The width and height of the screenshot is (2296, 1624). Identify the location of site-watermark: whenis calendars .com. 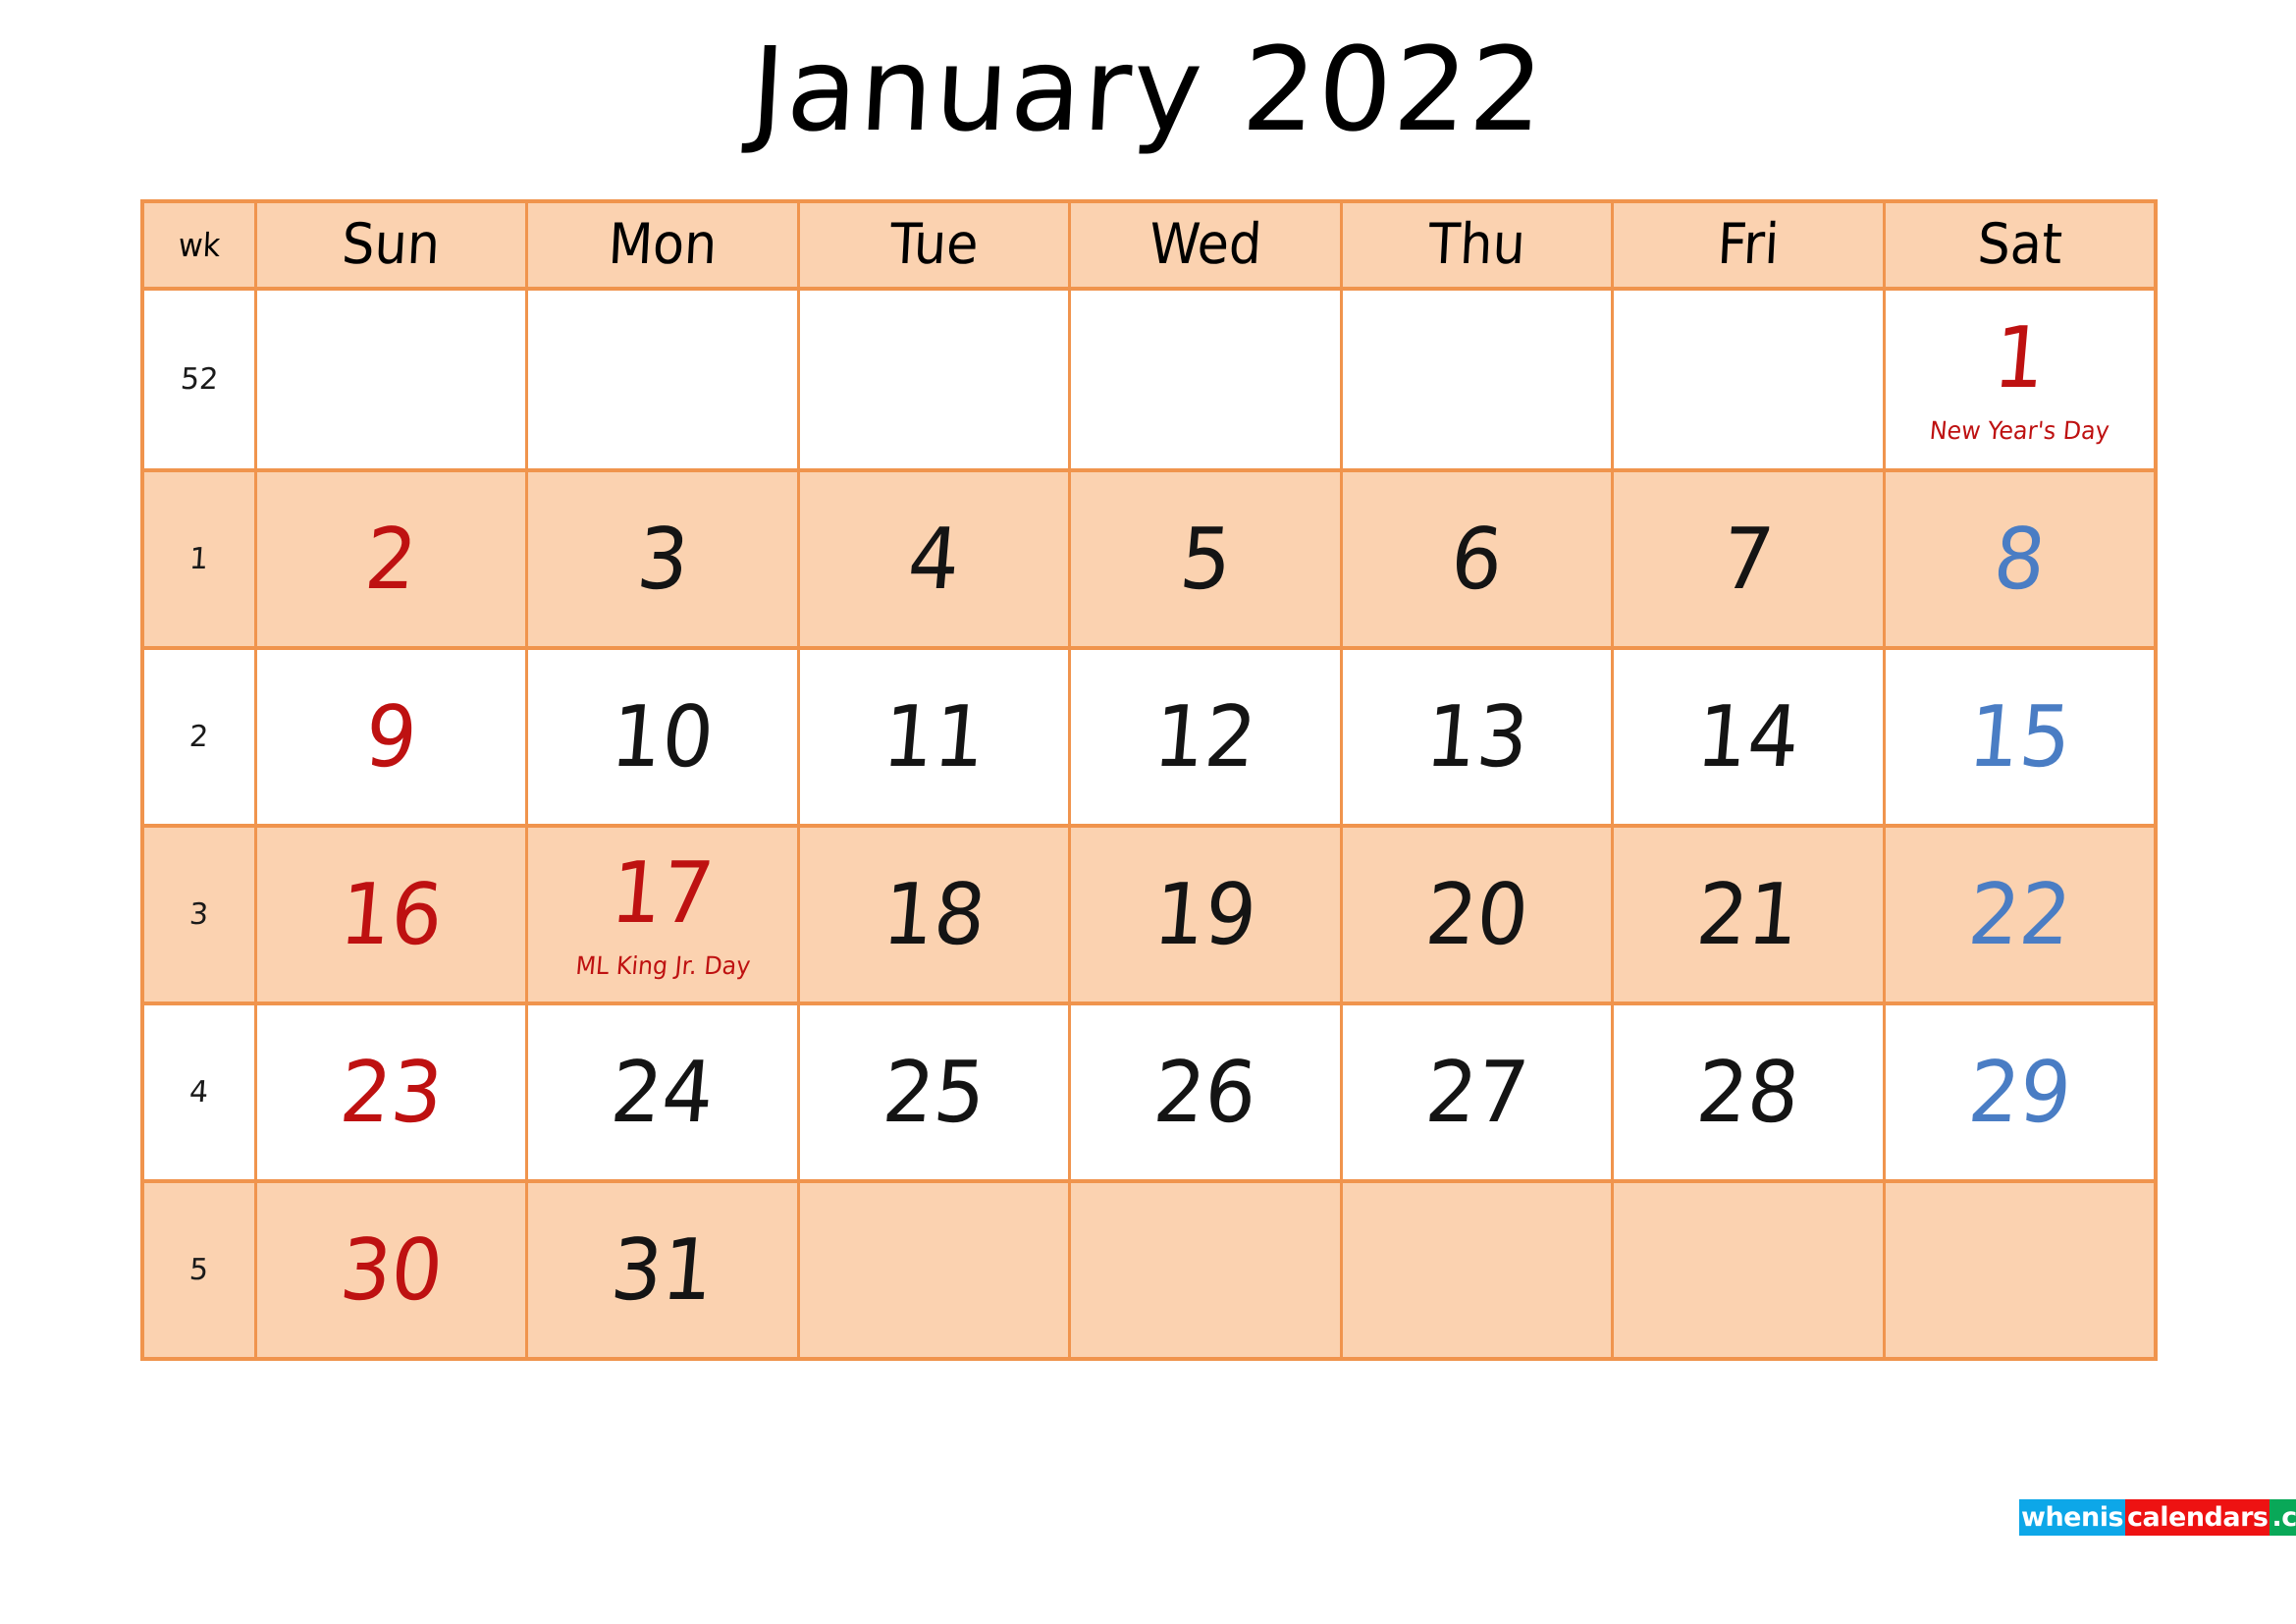
(2157, 1517).